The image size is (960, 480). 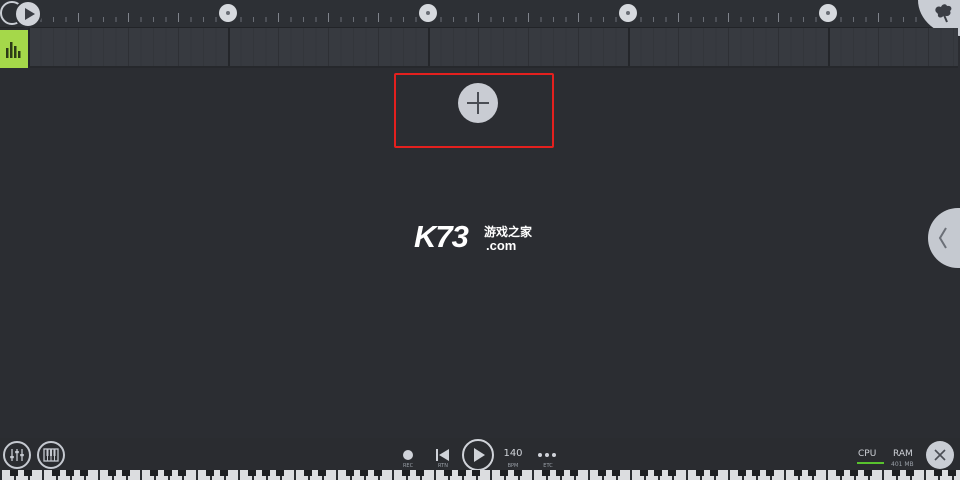 What do you see at coordinates (548, 466) in the screenshot?
I see `more-label: ETC` at bounding box center [548, 466].